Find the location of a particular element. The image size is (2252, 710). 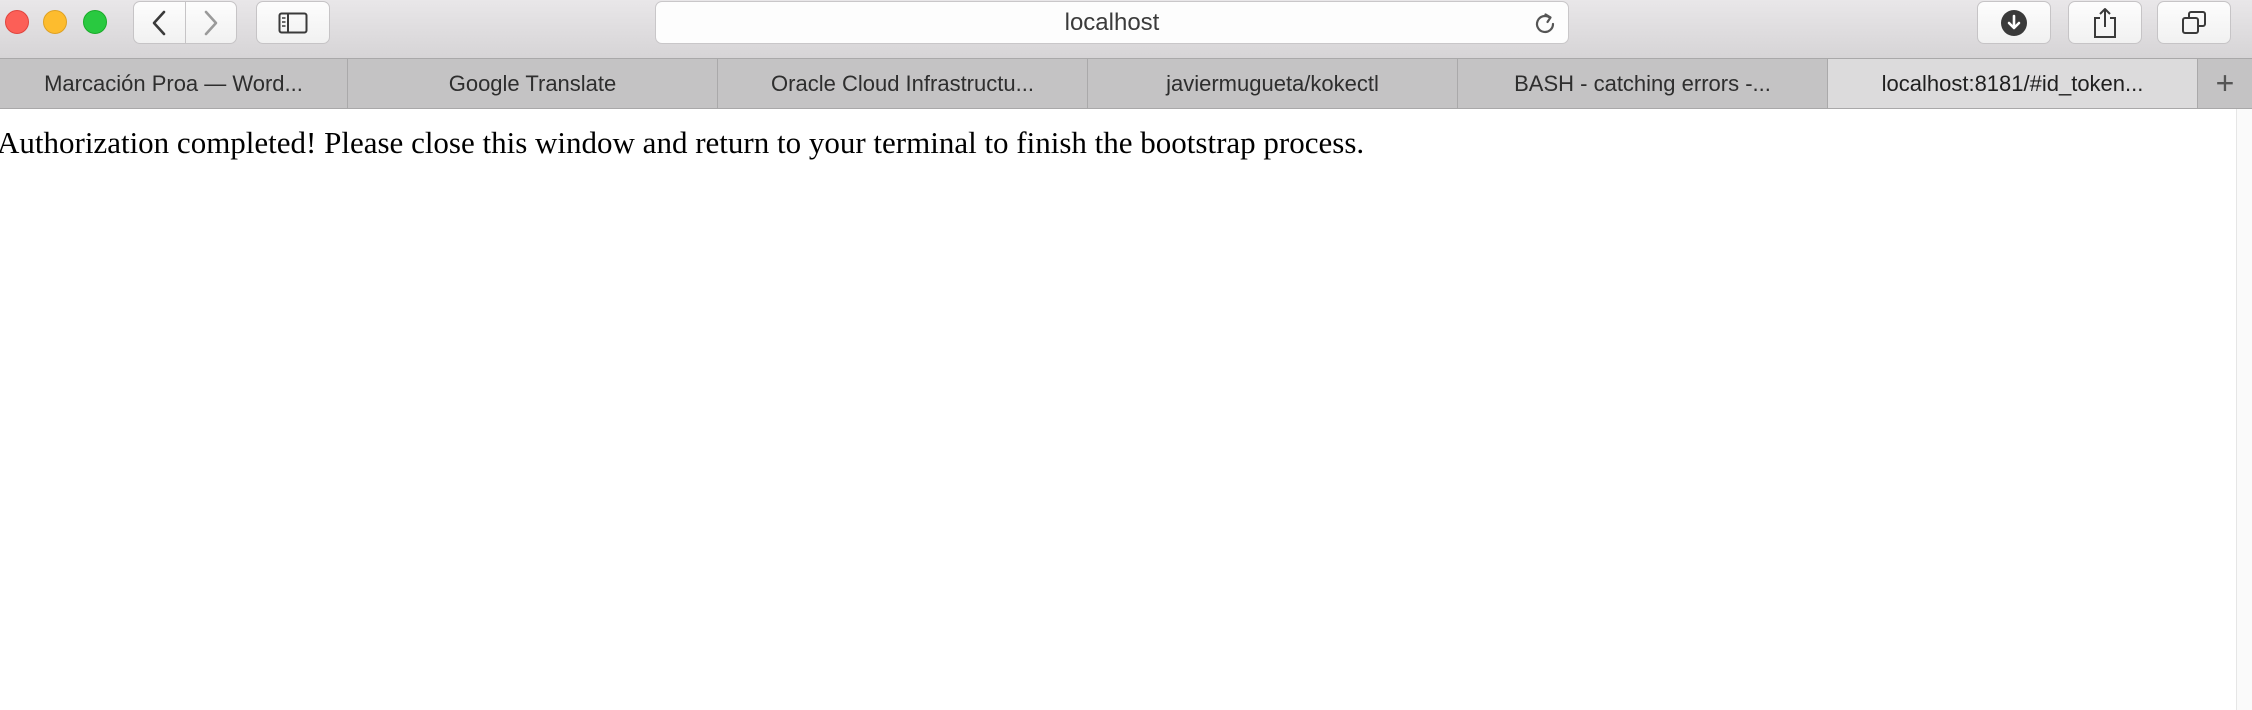

tab-overview-button is located at coordinates (2194, 22).